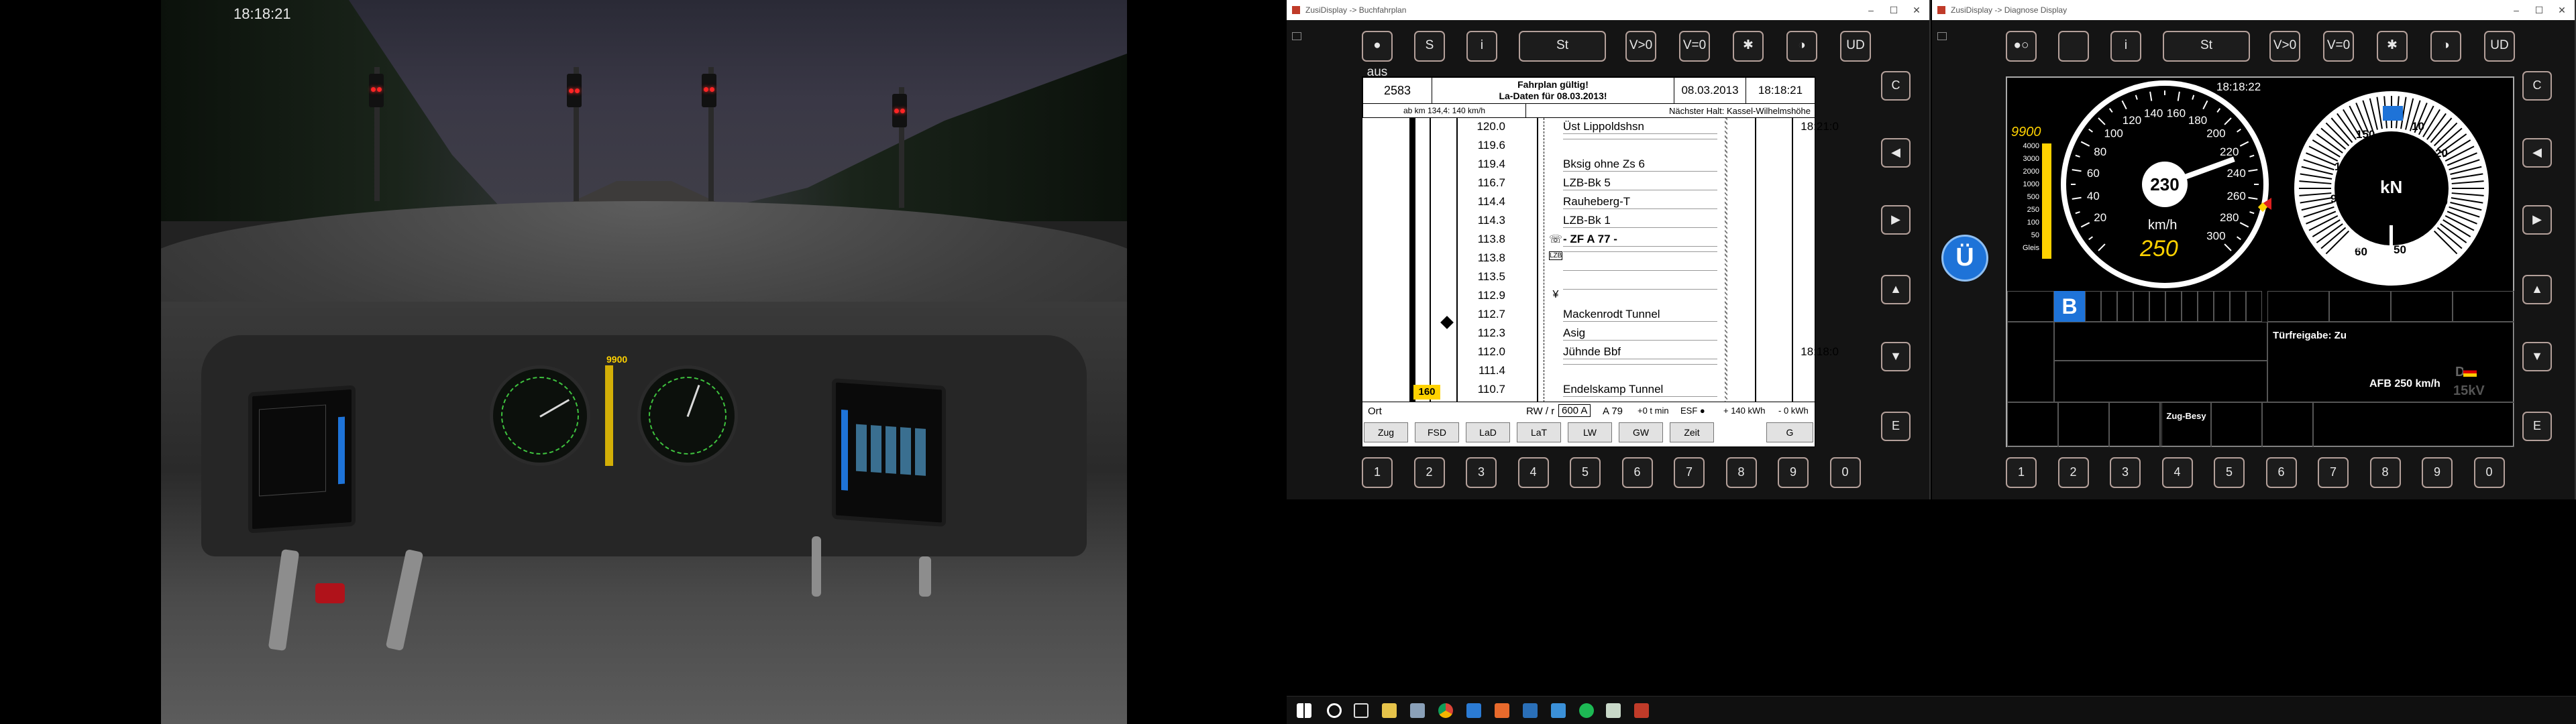 The width and height of the screenshot is (2576, 724). Describe the element at coordinates (2033, 223) in the screenshot. I see `power-scale-tick: 100` at that location.